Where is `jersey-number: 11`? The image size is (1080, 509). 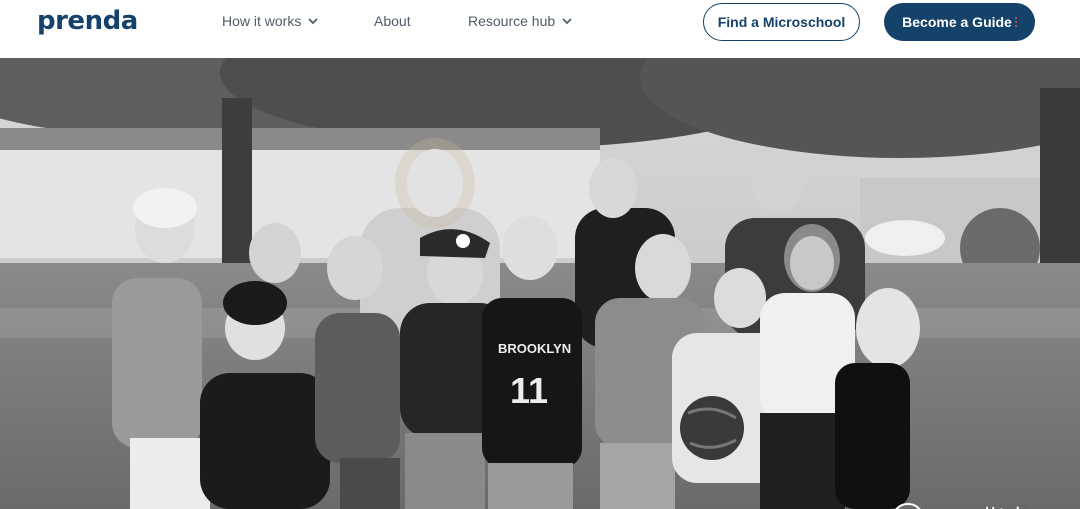
jersey-number: 11 is located at coordinates (529, 390).